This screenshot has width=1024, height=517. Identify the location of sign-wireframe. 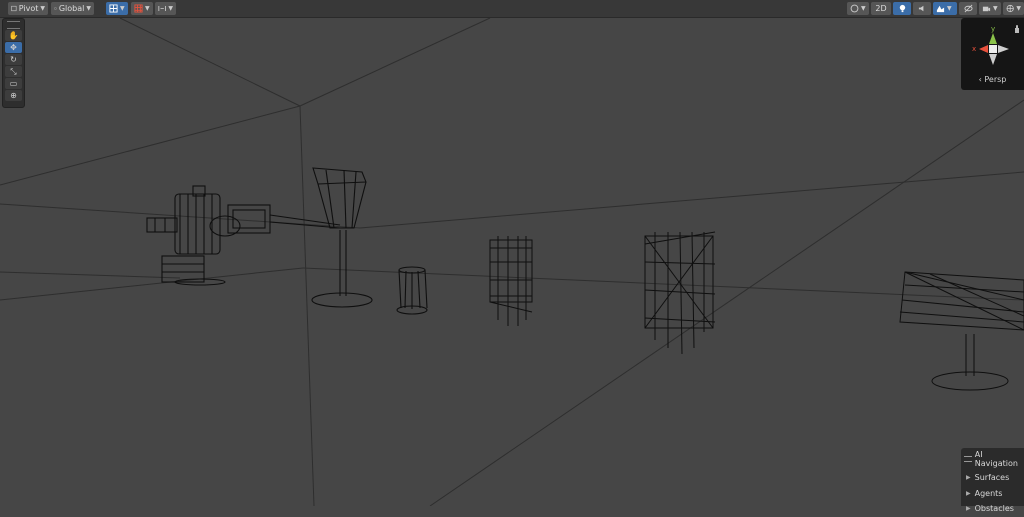
(961, 331).